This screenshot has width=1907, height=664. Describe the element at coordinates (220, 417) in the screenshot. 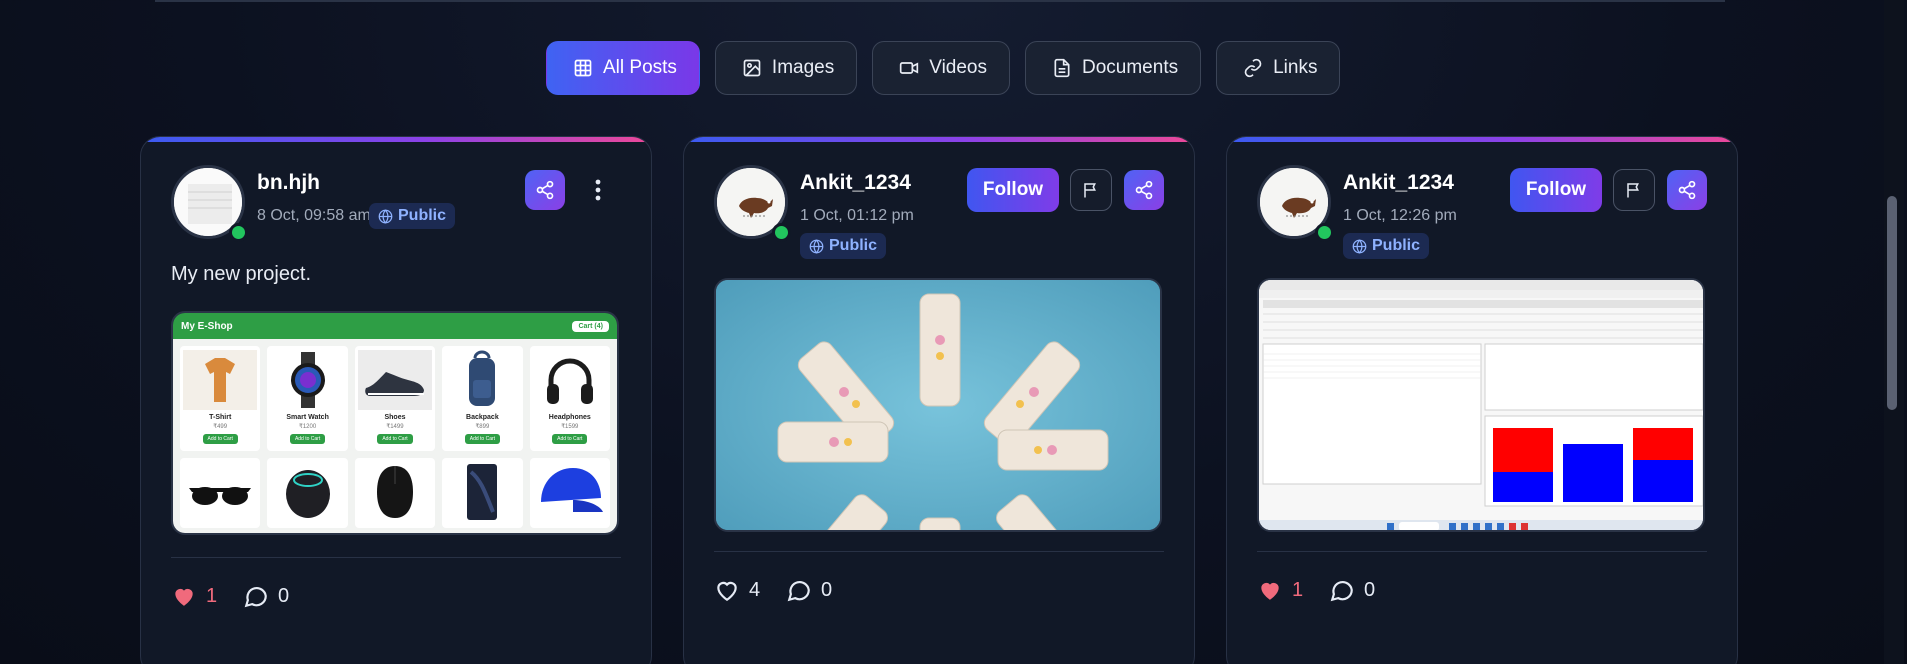

I see `product-name: T-Shirt` at that location.